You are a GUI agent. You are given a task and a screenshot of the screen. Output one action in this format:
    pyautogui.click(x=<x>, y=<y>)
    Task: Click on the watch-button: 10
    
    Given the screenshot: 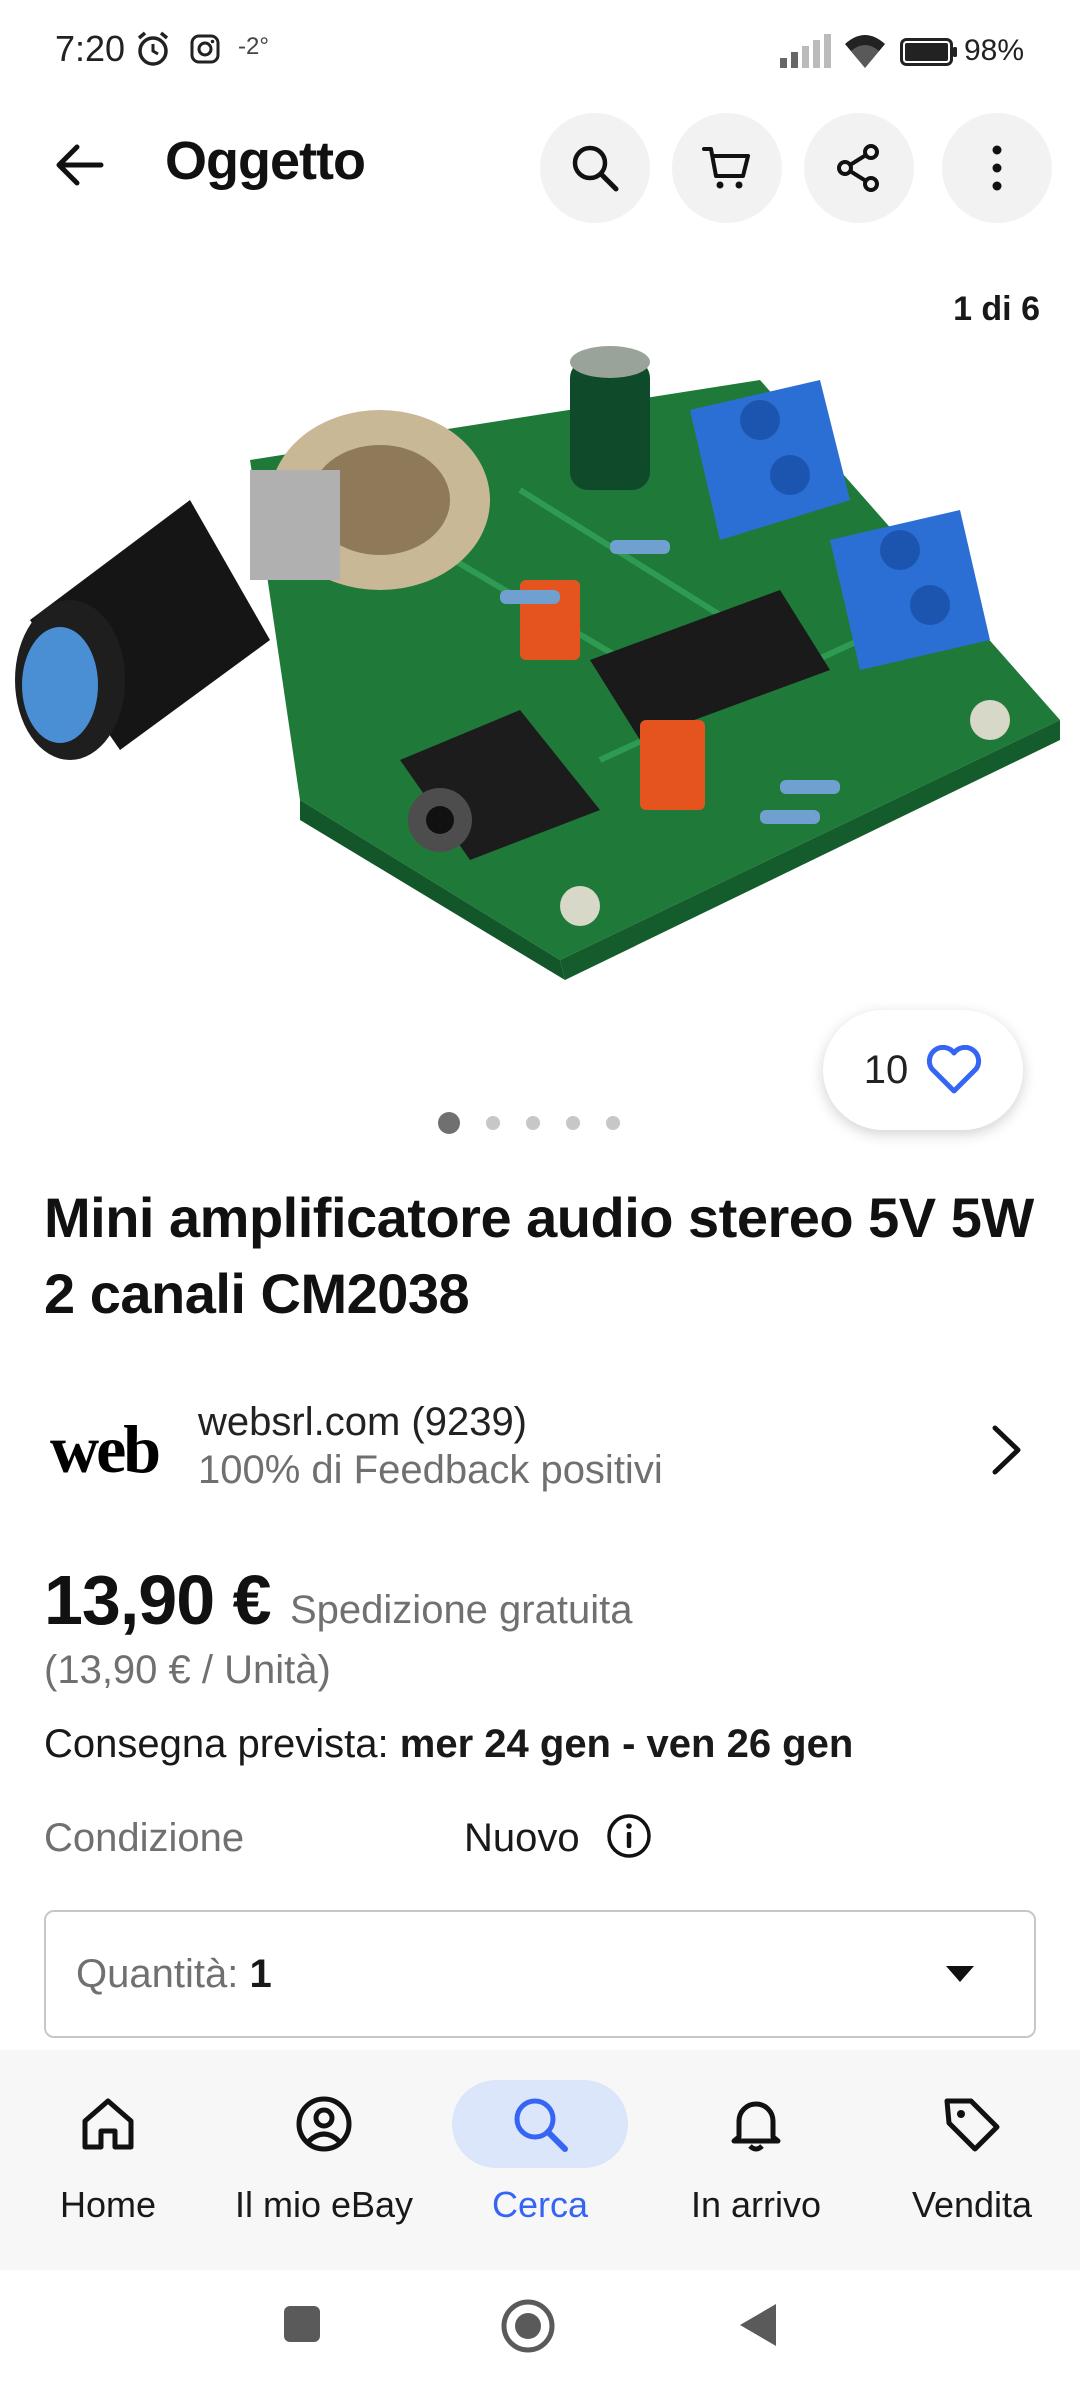 What is the action you would take?
    pyautogui.click(x=923, y=1070)
    